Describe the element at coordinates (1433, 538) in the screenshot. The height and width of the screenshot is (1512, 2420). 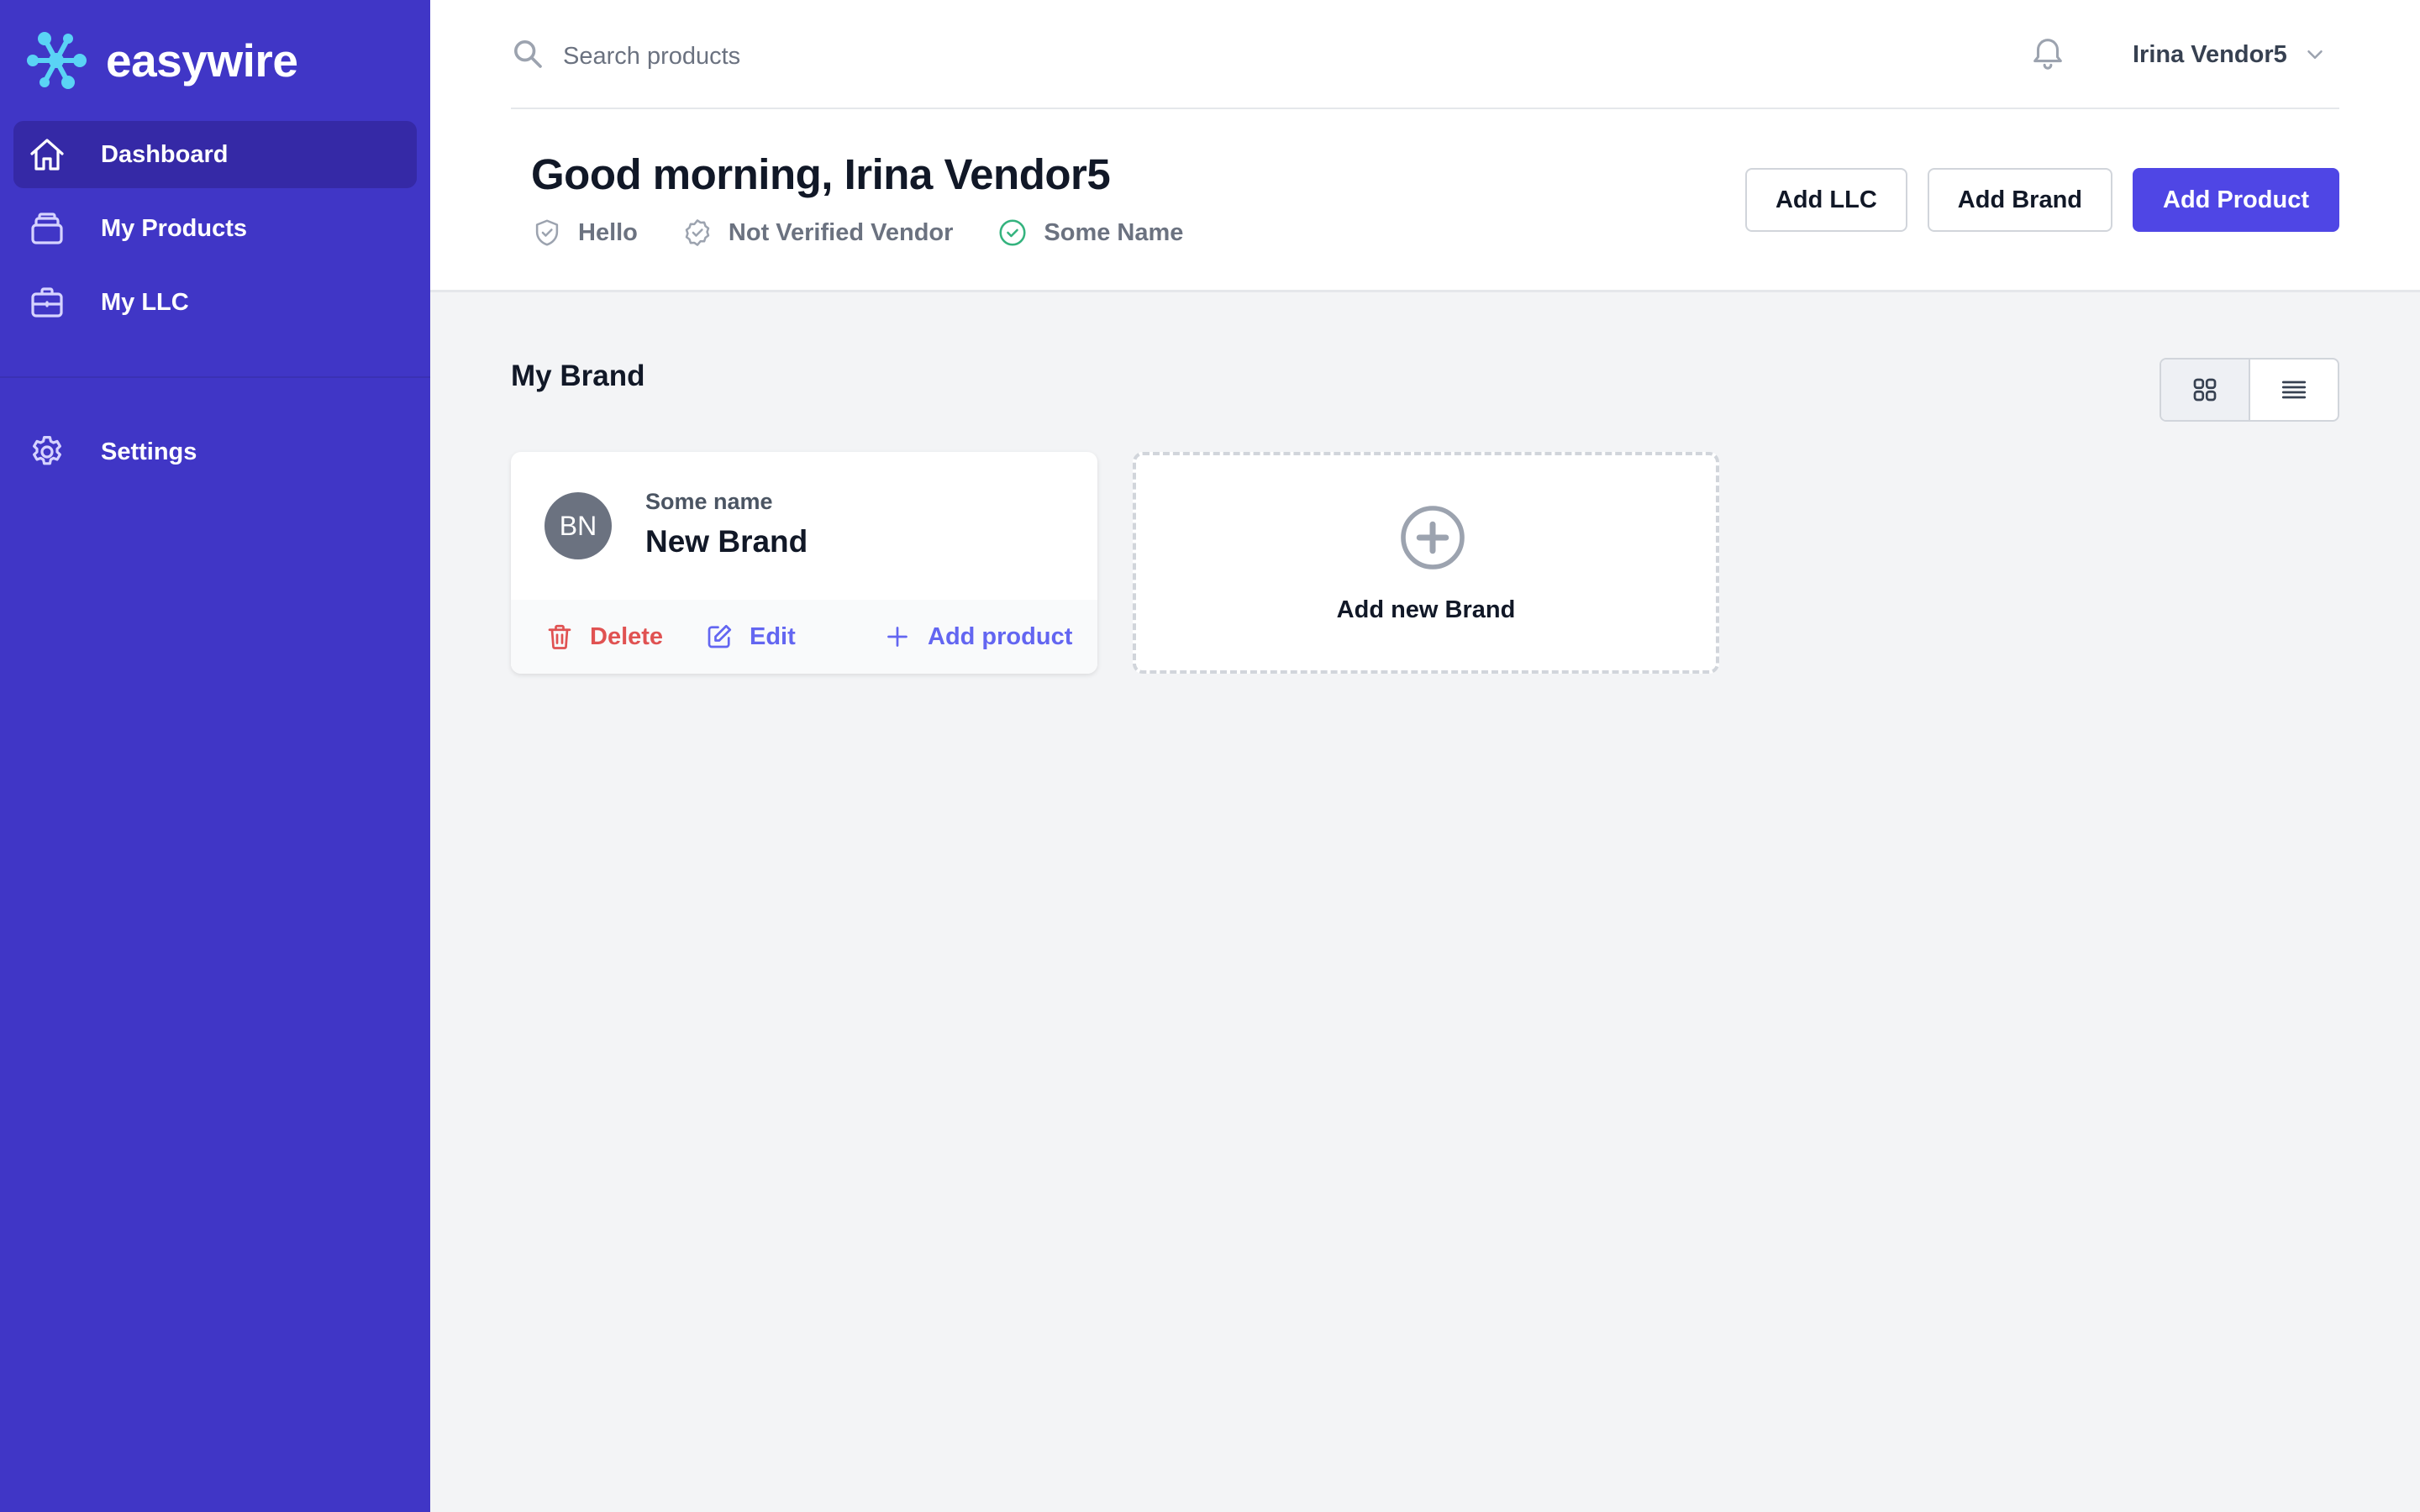
I see `plus-circle-icon` at that location.